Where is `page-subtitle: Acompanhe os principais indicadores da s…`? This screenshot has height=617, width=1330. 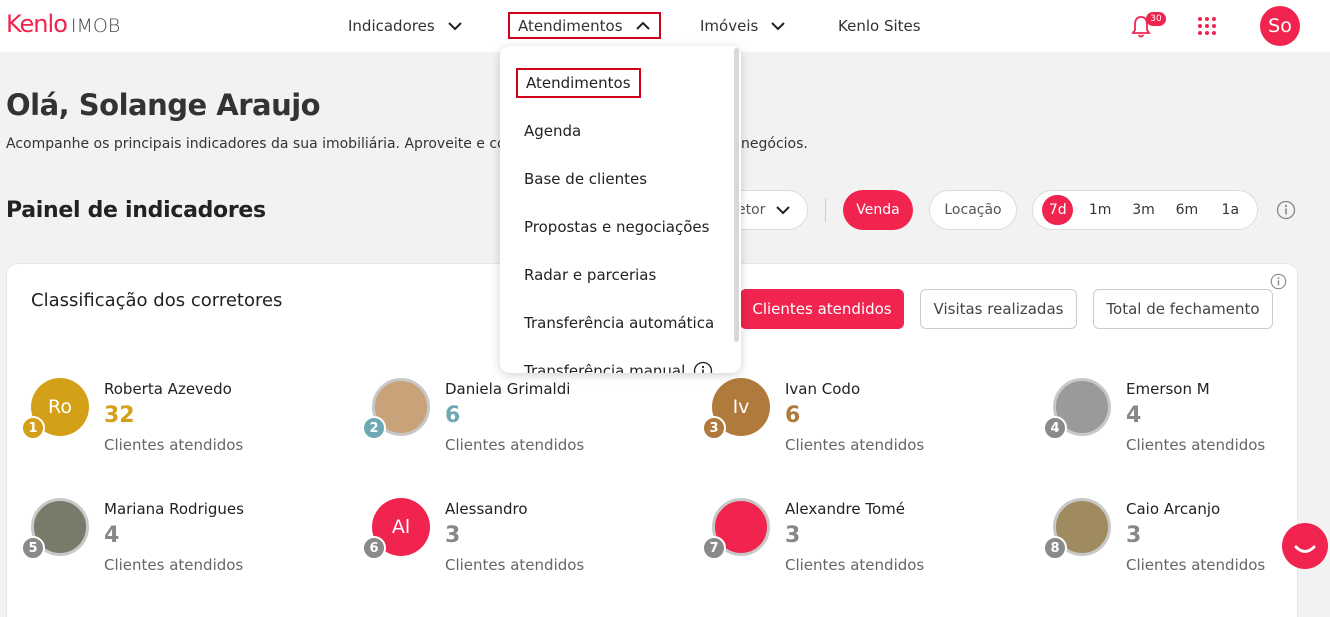 page-subtitle: Acompanhe os principais indicadores da s… is located at coordinates (256, 144).